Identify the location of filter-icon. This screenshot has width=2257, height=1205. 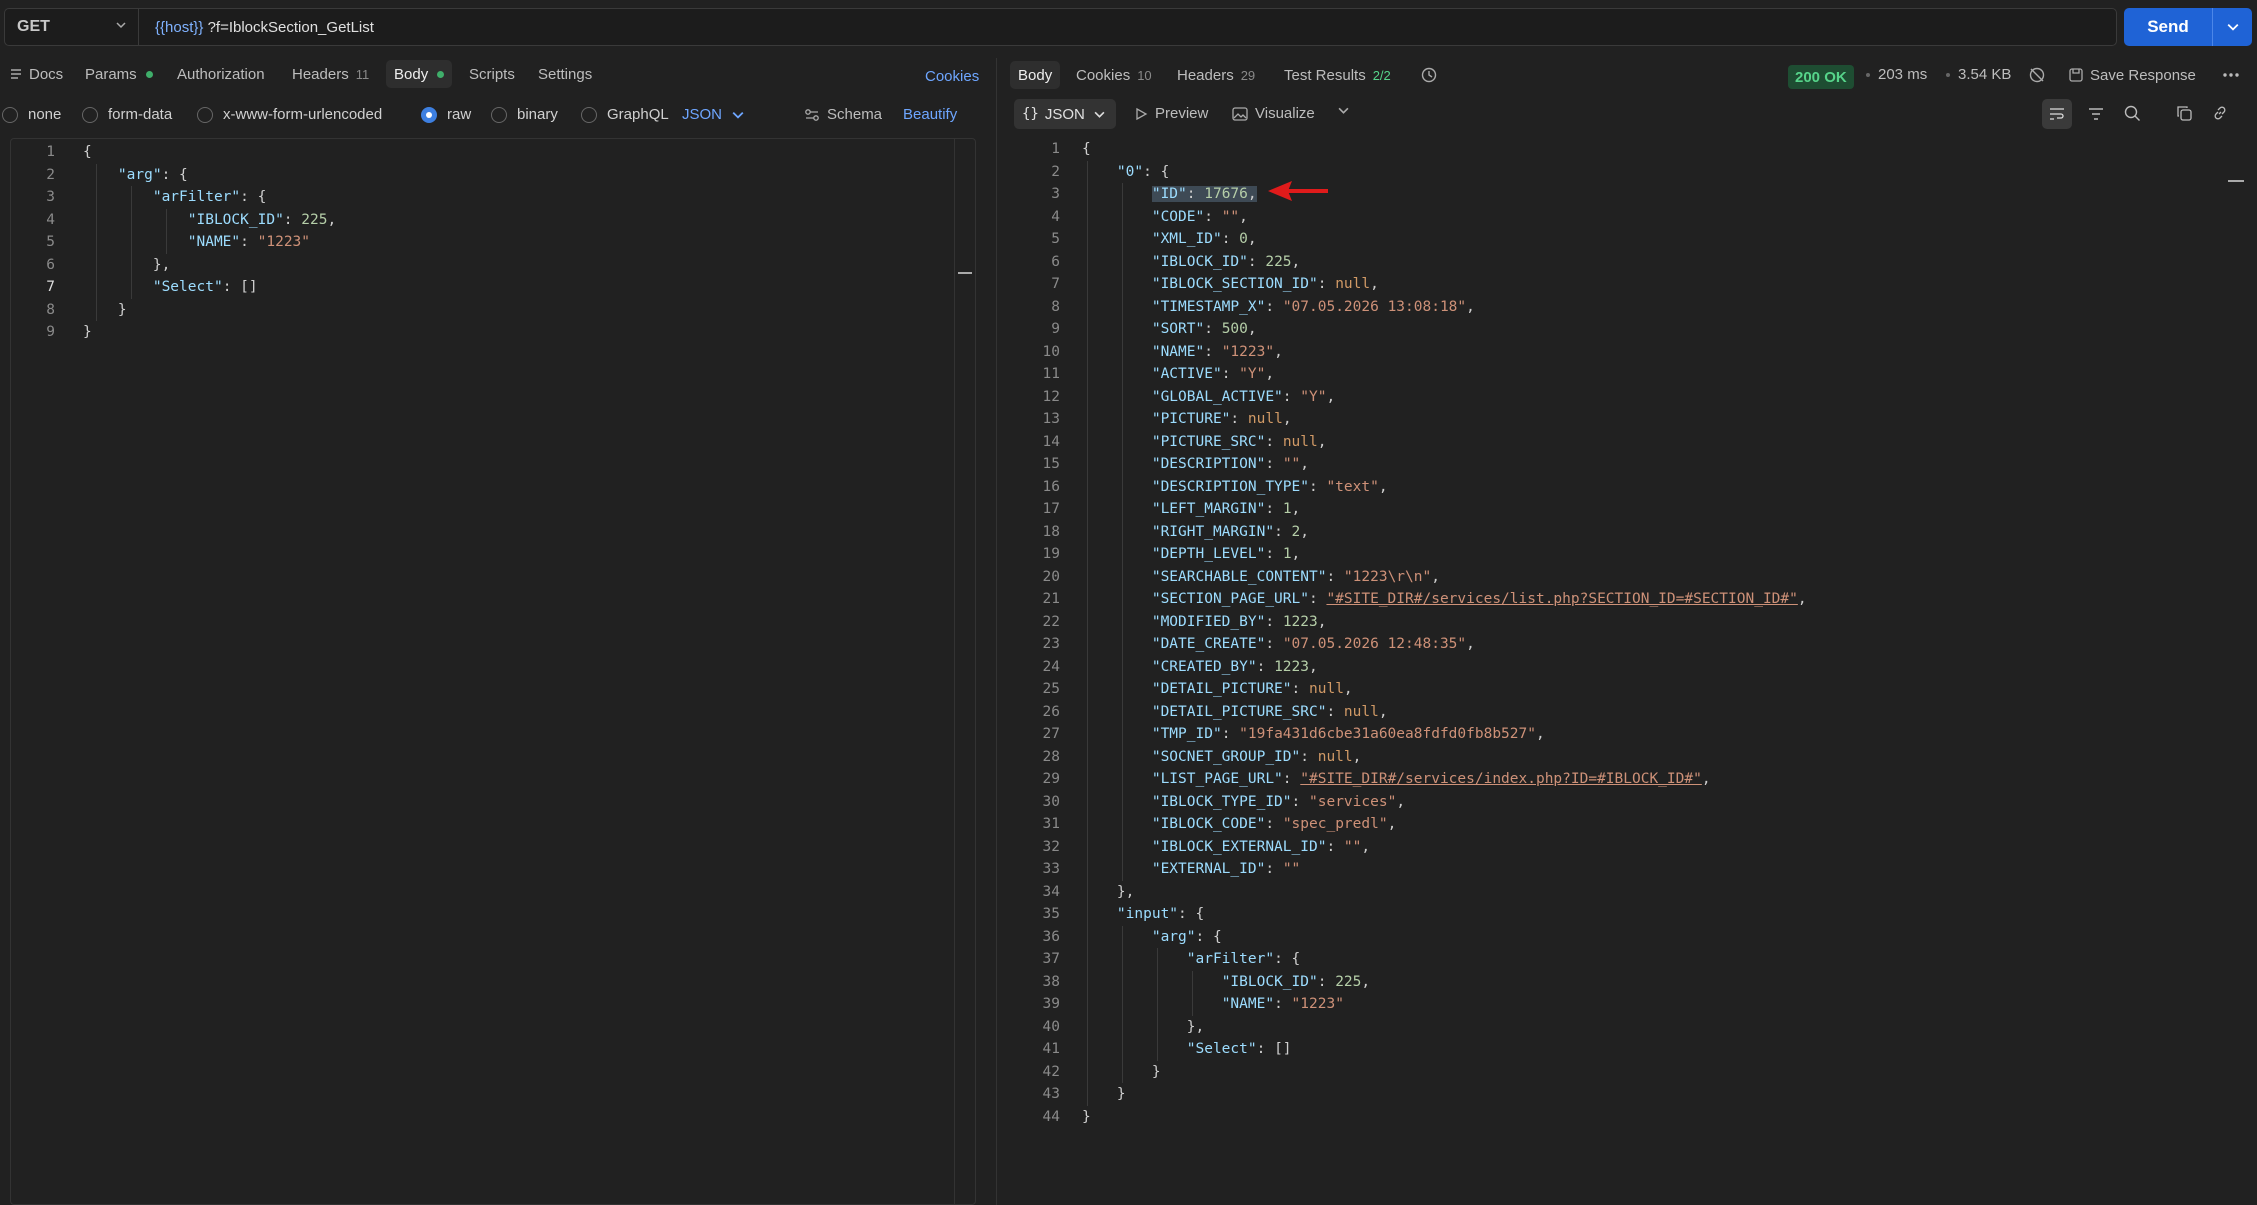
(2096, 114).